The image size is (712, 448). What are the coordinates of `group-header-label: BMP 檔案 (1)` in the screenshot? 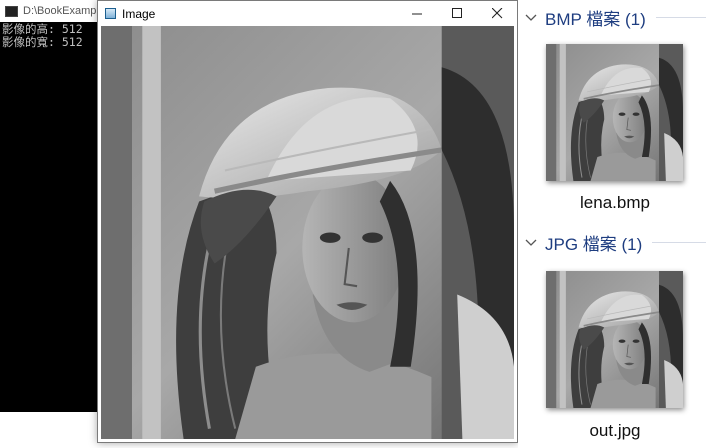 It's located at (595, 19).